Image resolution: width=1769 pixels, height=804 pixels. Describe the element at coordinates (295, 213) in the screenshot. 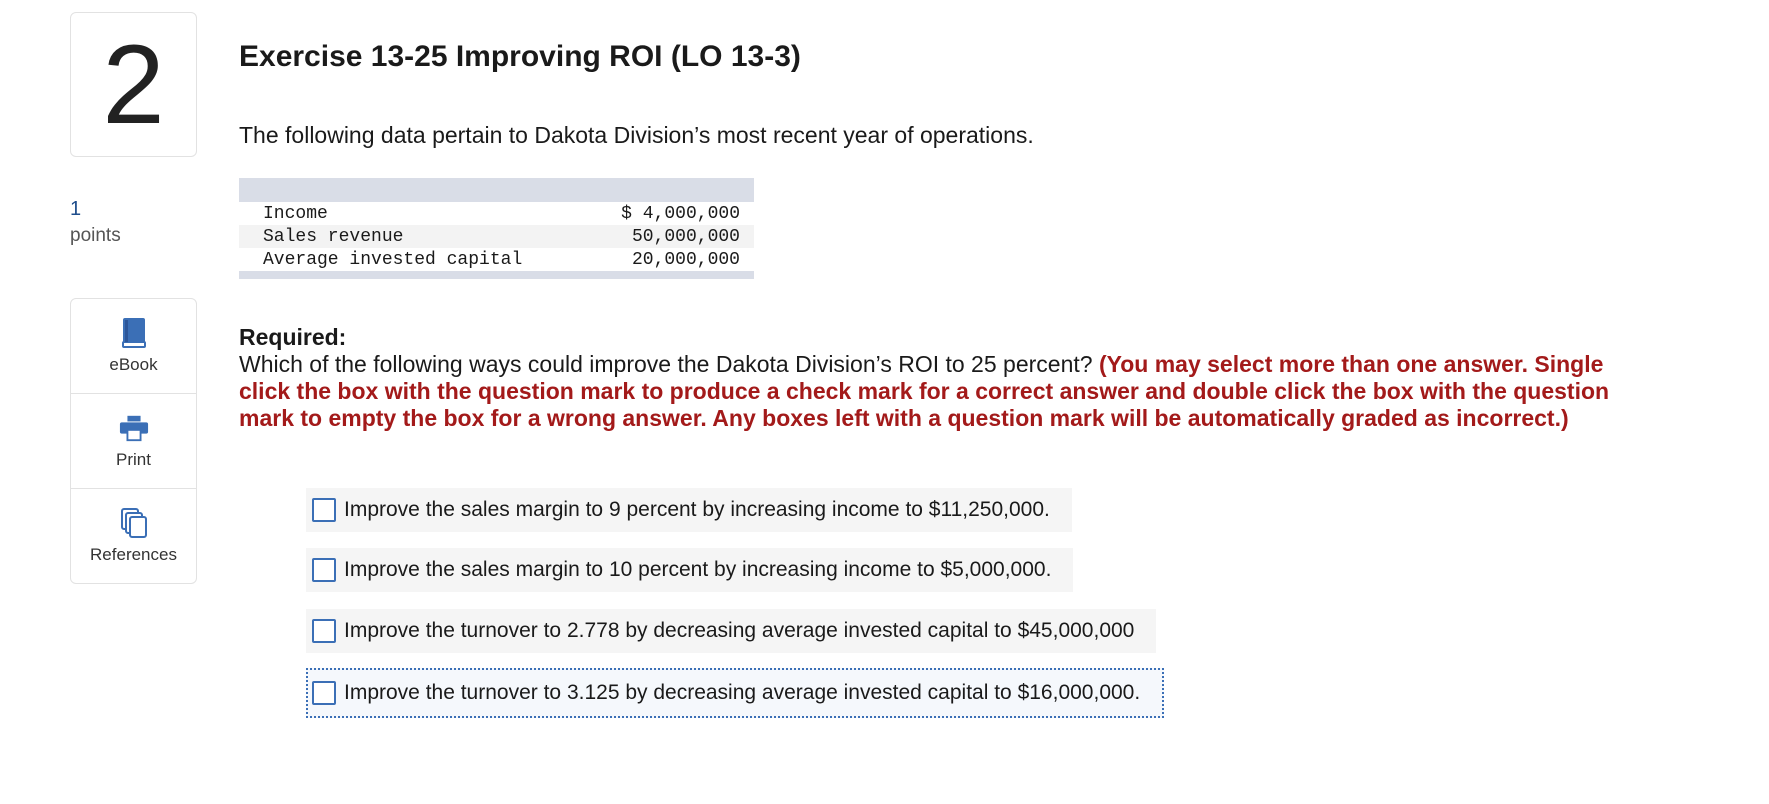

I see `row-label: Income` at that location.